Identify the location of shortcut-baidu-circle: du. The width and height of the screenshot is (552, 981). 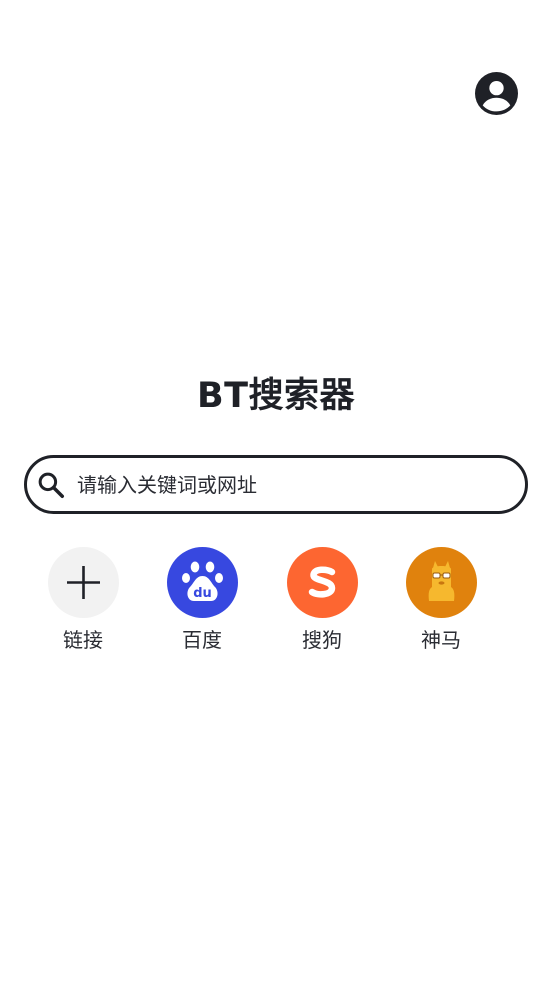
(202, 582).